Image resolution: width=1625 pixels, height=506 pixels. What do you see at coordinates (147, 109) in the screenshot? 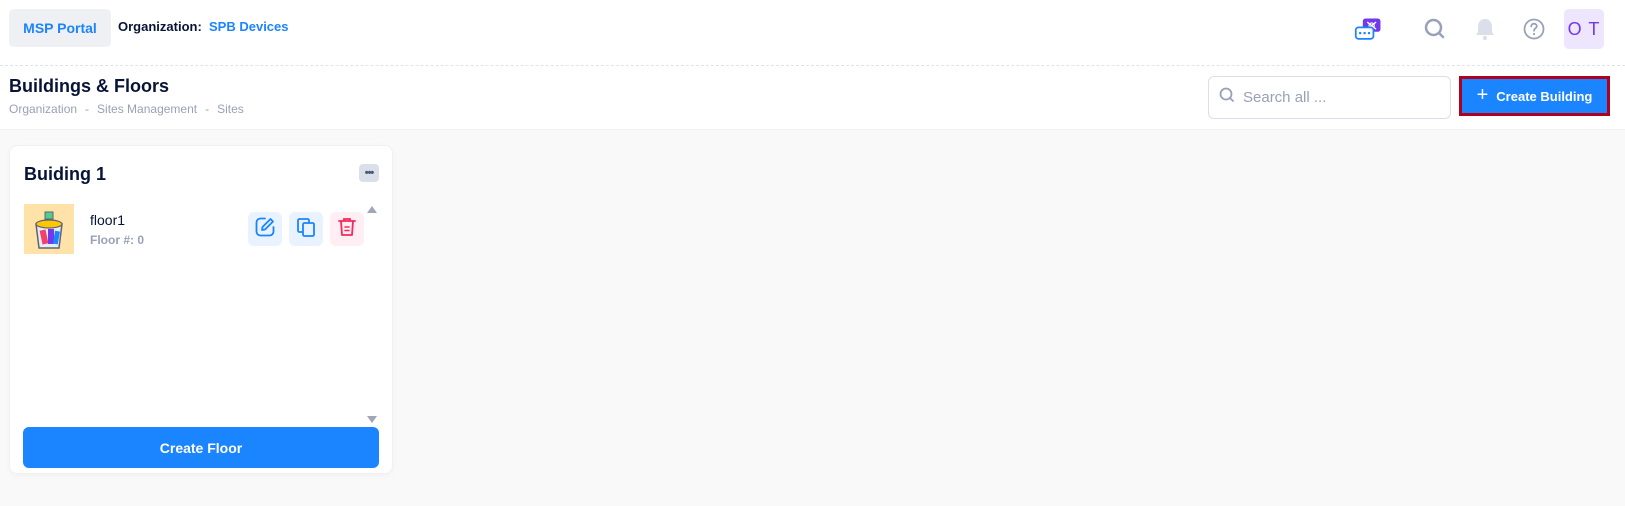
I see `breadcrumb-sites-management: Sites Management` at bounding box center [147, 109].